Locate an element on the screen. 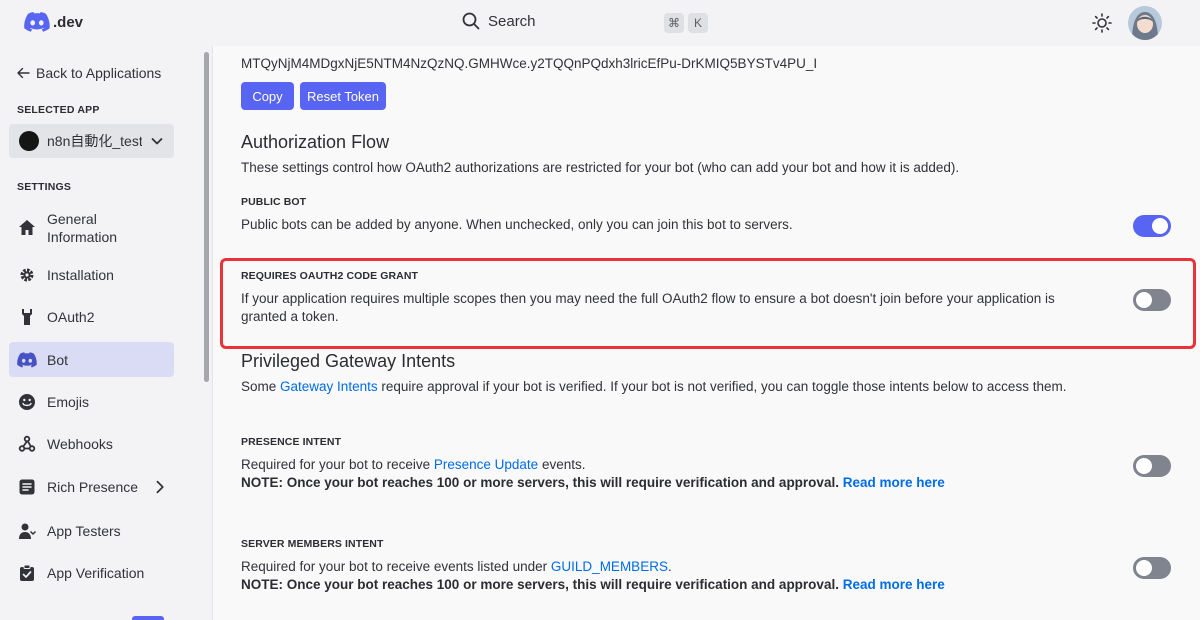 The height and width of the screenshot is (620, 1200). server-members-intent-heading: SERVER MEMBERS INTENT is located at coordinates (312, 544).